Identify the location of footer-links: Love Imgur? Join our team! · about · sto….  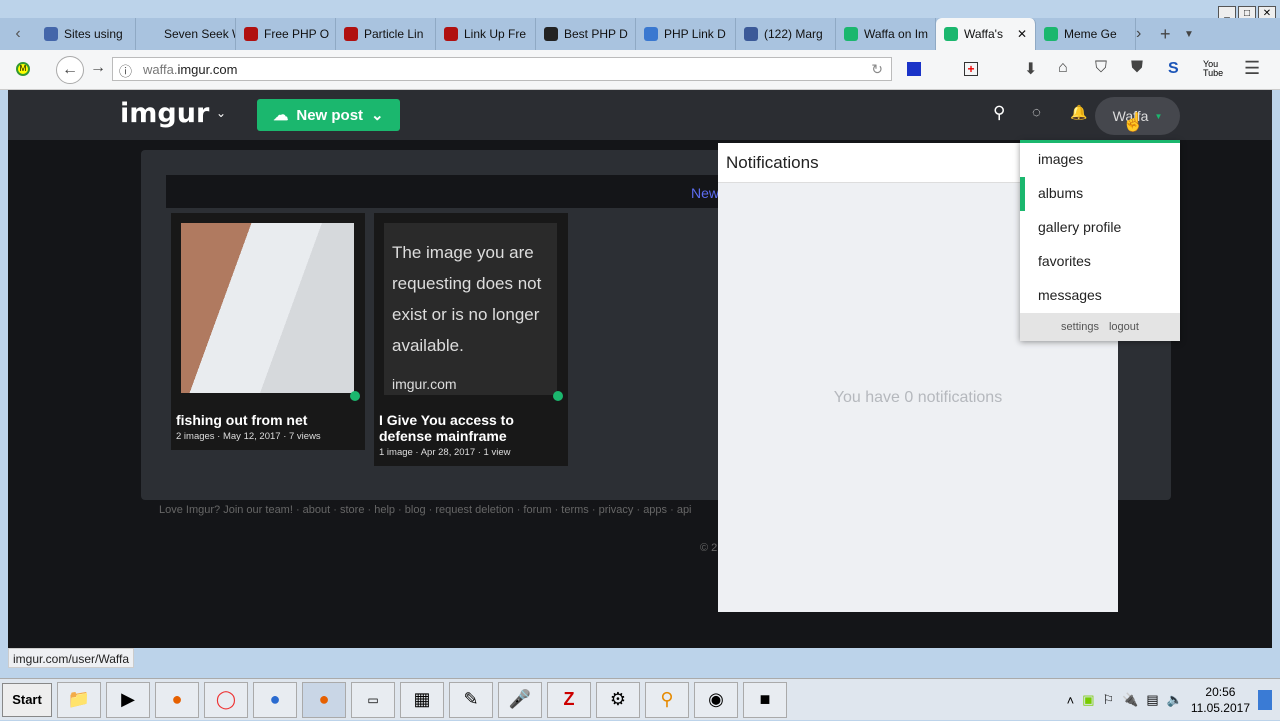
(425, 510).